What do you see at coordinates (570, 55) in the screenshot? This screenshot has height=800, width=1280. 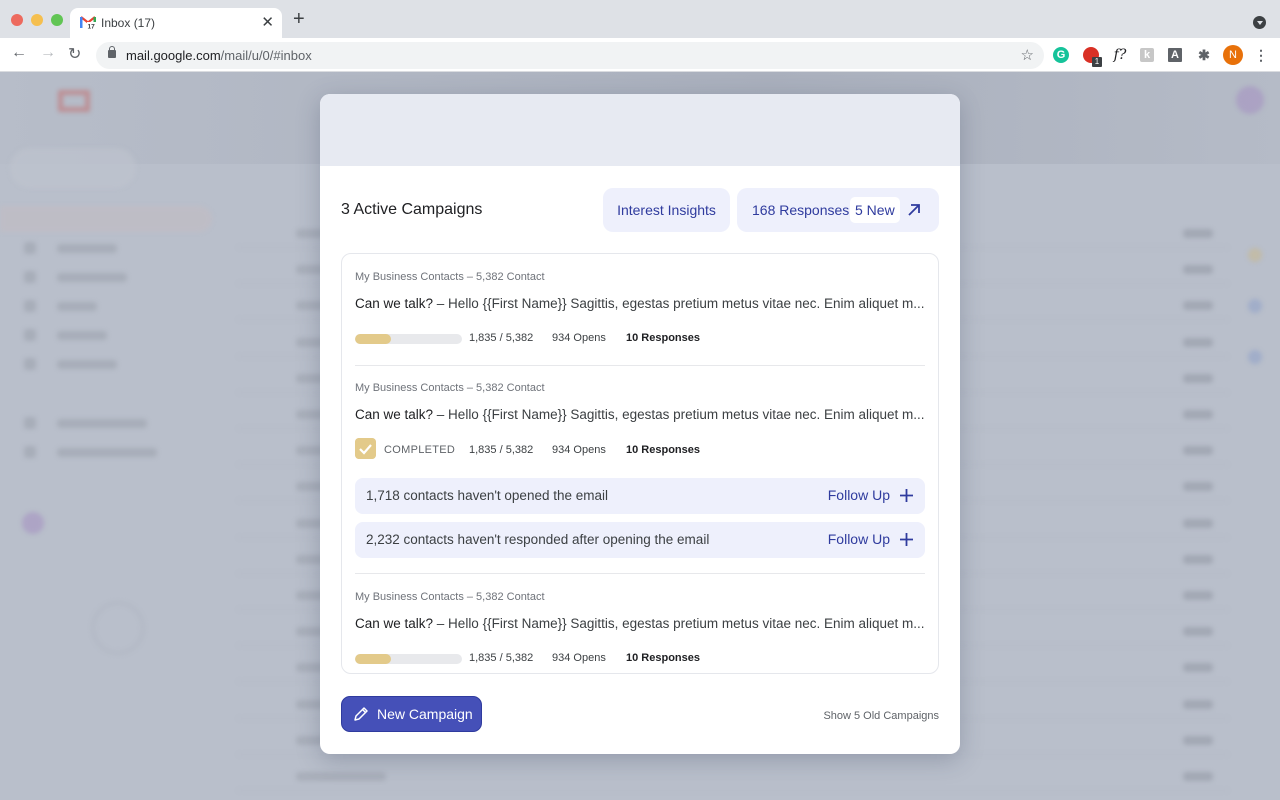 I see `address-bar: mail.google.com/mail/u/0/#inbox ☆` at bounding box center [570, 55].